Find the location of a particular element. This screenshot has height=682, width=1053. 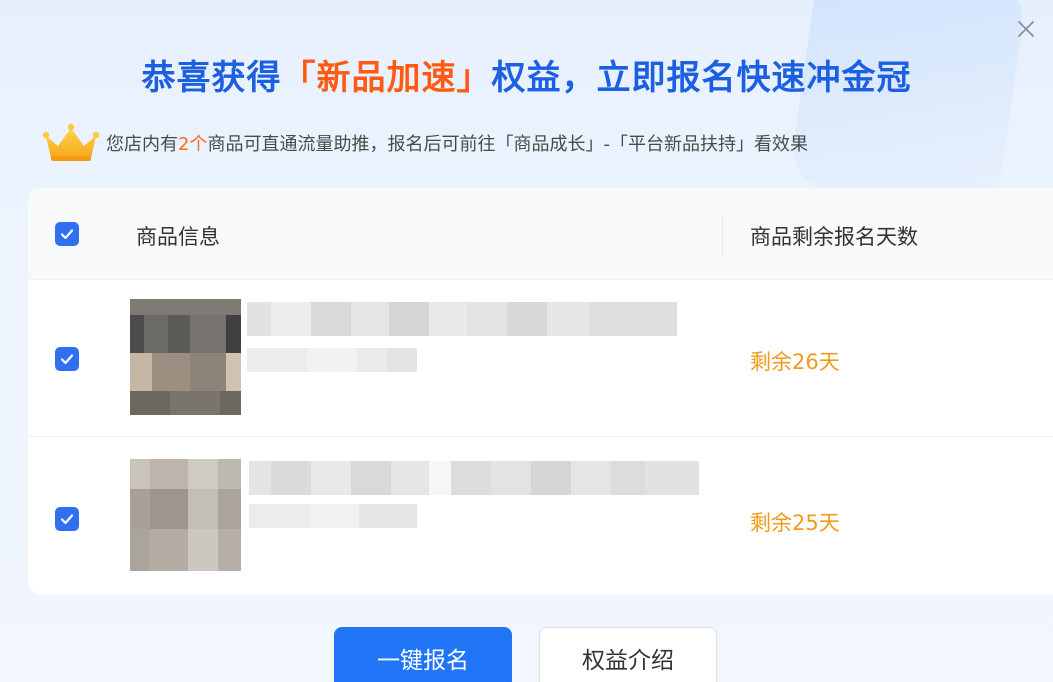

dialog-subtitle: 您店内有 2个 商品可直通流量助推，报名后可前往「商品成长」-「平台新品扶持」看效果 is located at coordinates (425, 143).